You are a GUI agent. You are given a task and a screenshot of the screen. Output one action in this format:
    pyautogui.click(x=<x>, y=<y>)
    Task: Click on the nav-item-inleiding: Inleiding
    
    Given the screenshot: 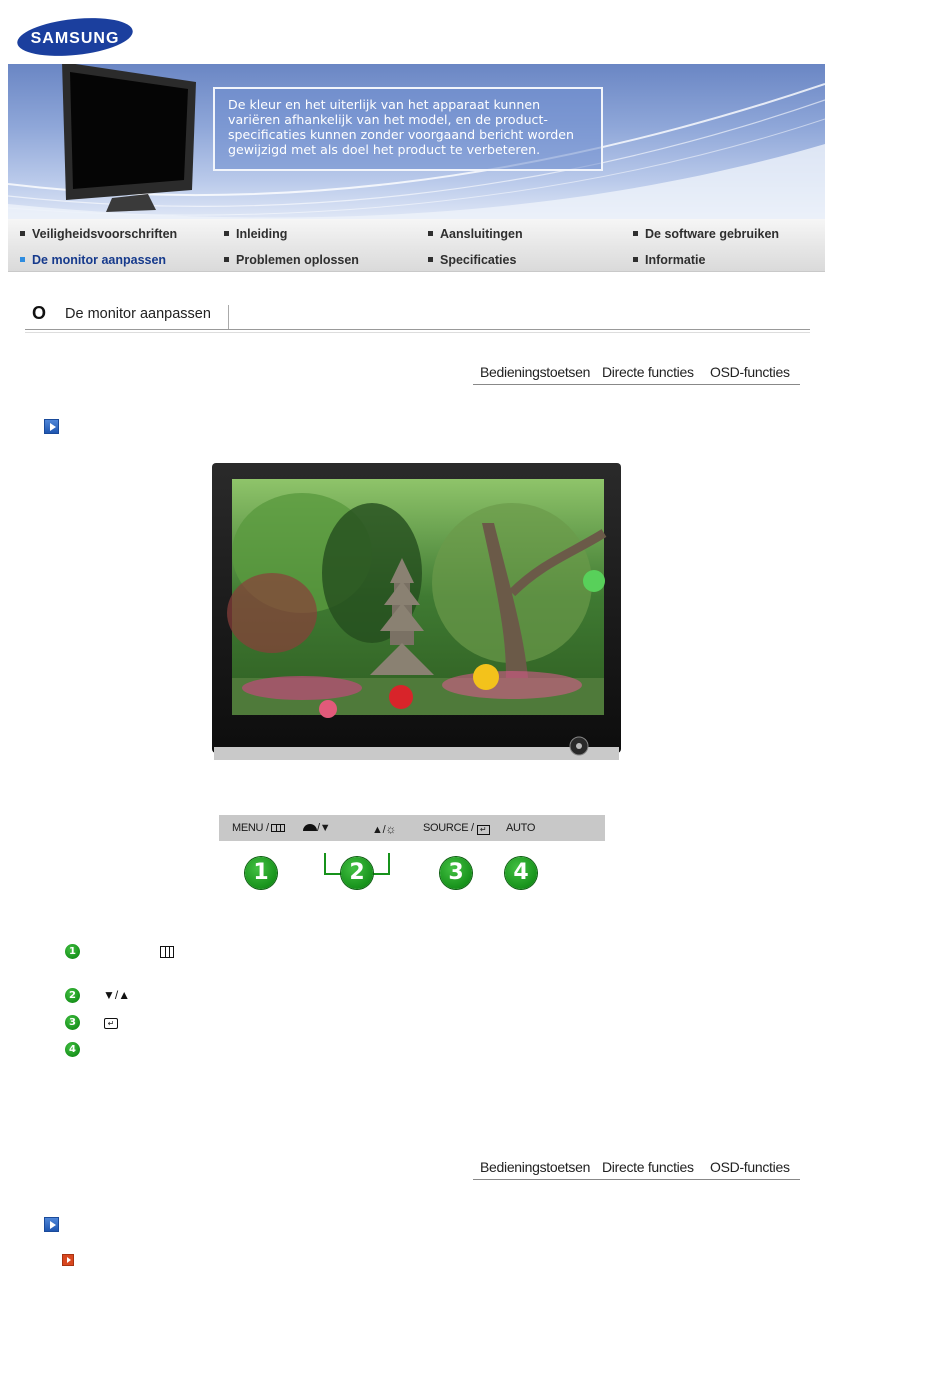 What is the action you would take?
    pyautogui.click(x=255, y=234)
    